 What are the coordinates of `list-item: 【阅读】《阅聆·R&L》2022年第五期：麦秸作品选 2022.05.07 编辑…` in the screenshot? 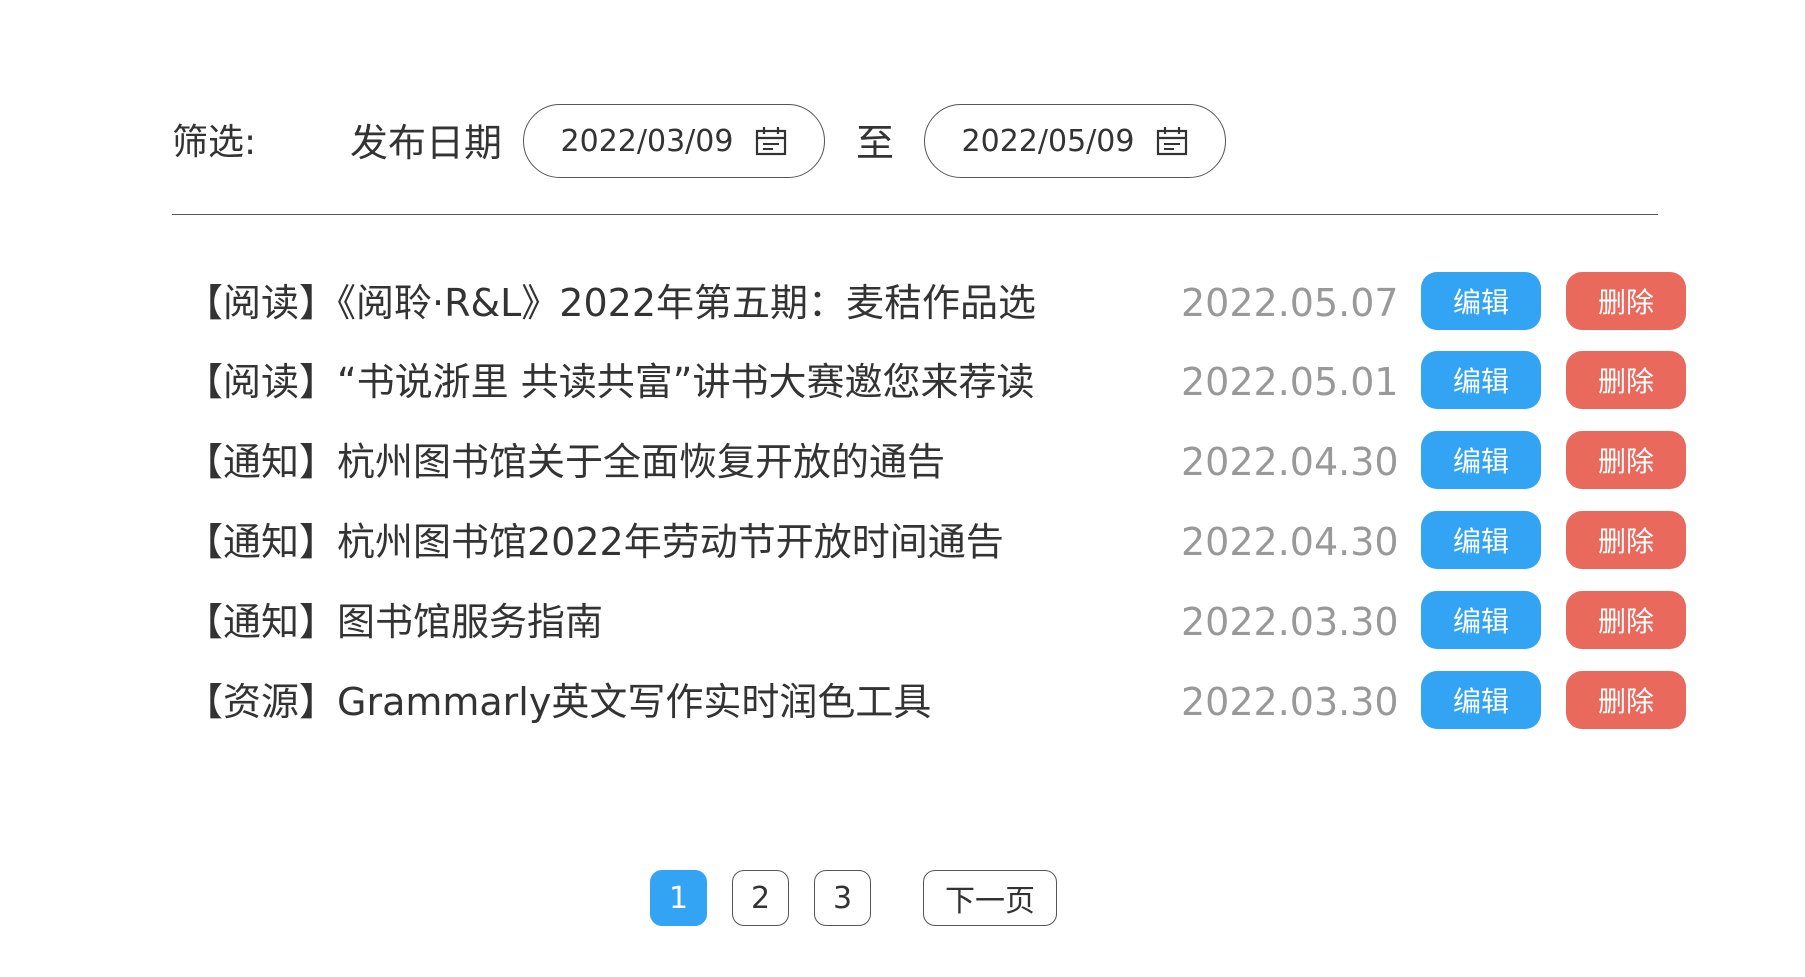 It's located at (935, 303).